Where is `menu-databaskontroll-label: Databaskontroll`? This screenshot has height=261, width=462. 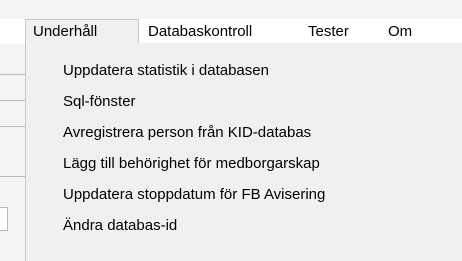
menu-databaskontroll-label: Databaskontroll is located at coordinates (200, 31).